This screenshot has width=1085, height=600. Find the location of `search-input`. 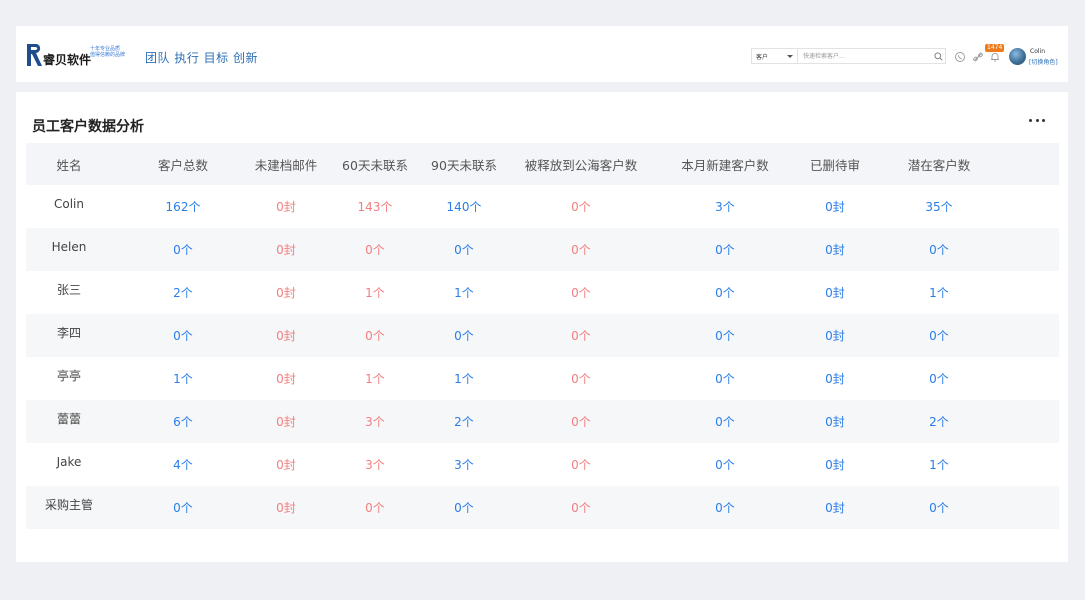

search-input is located at coordinates (864, 56).